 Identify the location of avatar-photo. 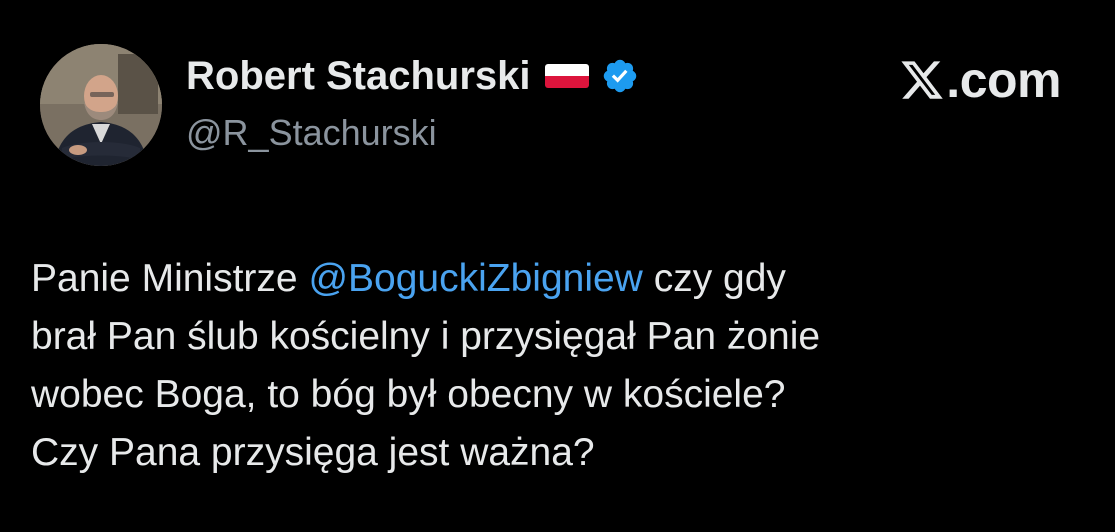
(101, 105).